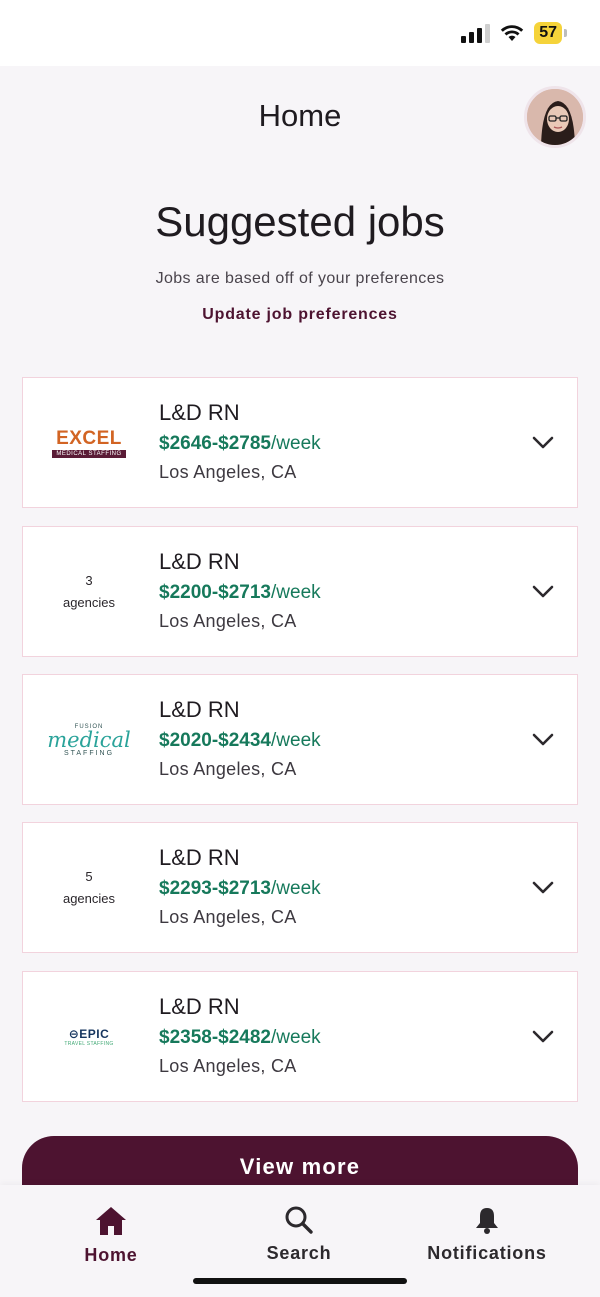 The width and height of the screenshot is (600, 1297). I want to click on pay-range: $2293-$2713, so click(215, 888).